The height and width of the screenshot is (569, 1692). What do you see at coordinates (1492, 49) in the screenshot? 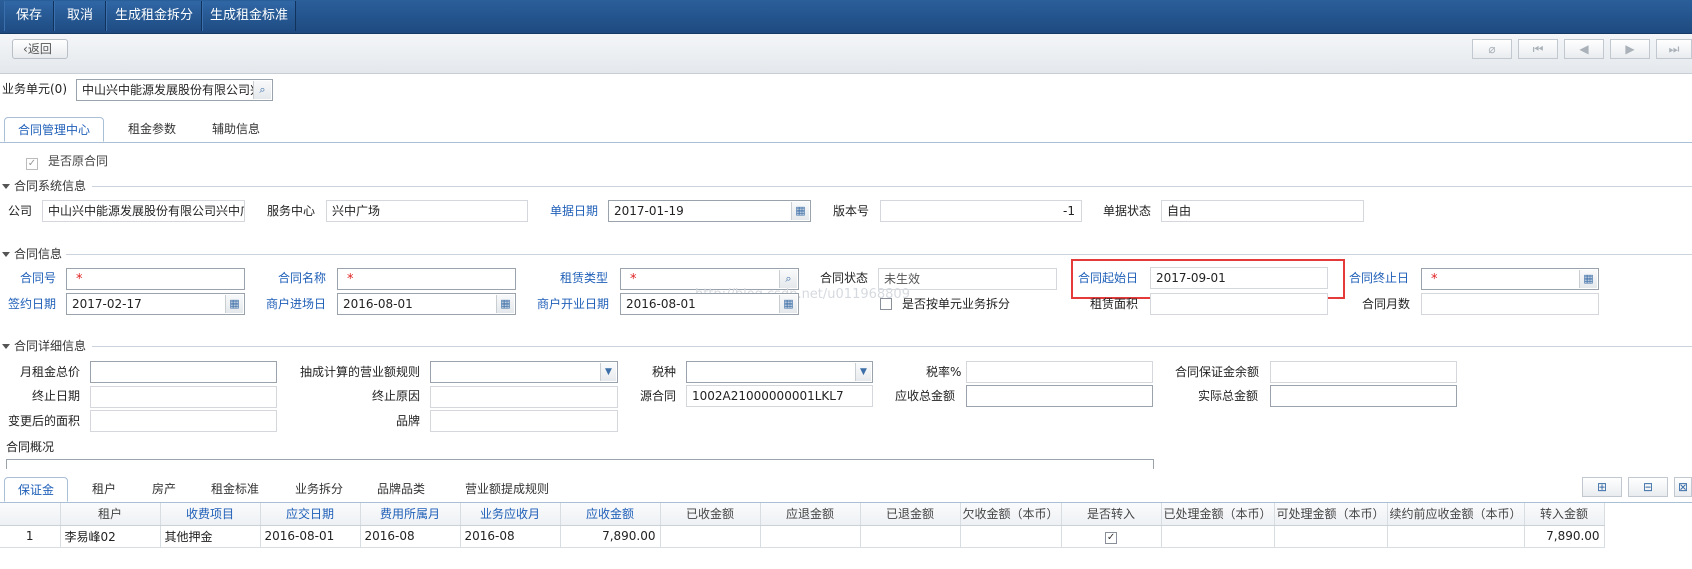
I see `paperclip-icon: ⌀` at bounding box center [1492, 49].